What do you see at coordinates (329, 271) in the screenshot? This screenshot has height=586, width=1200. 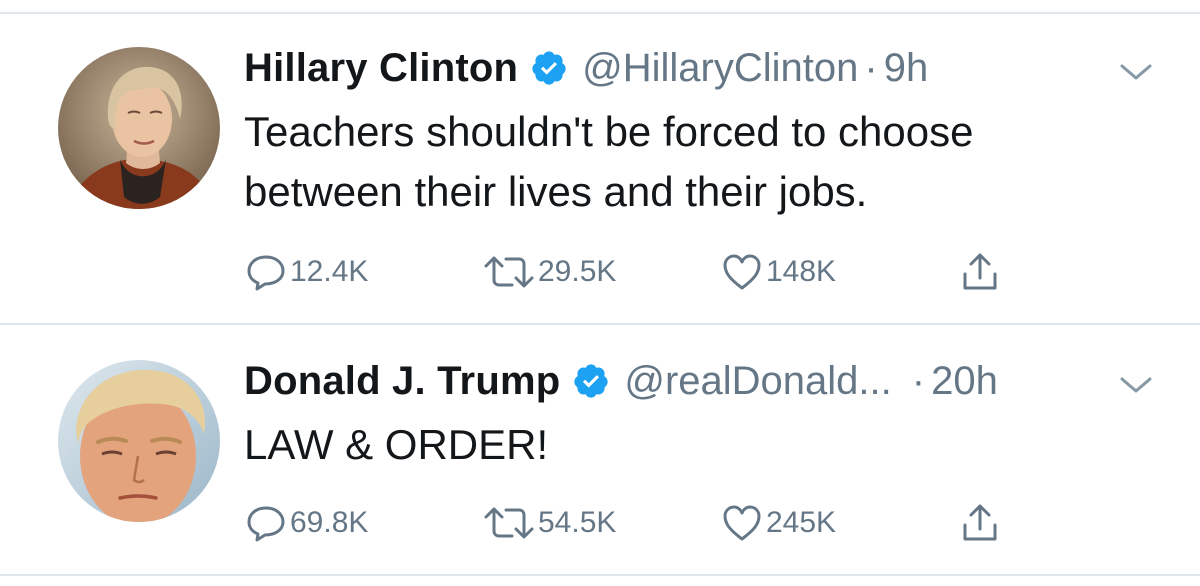 I see `reply-count: 12.4K` at bounding box center [329, 271].